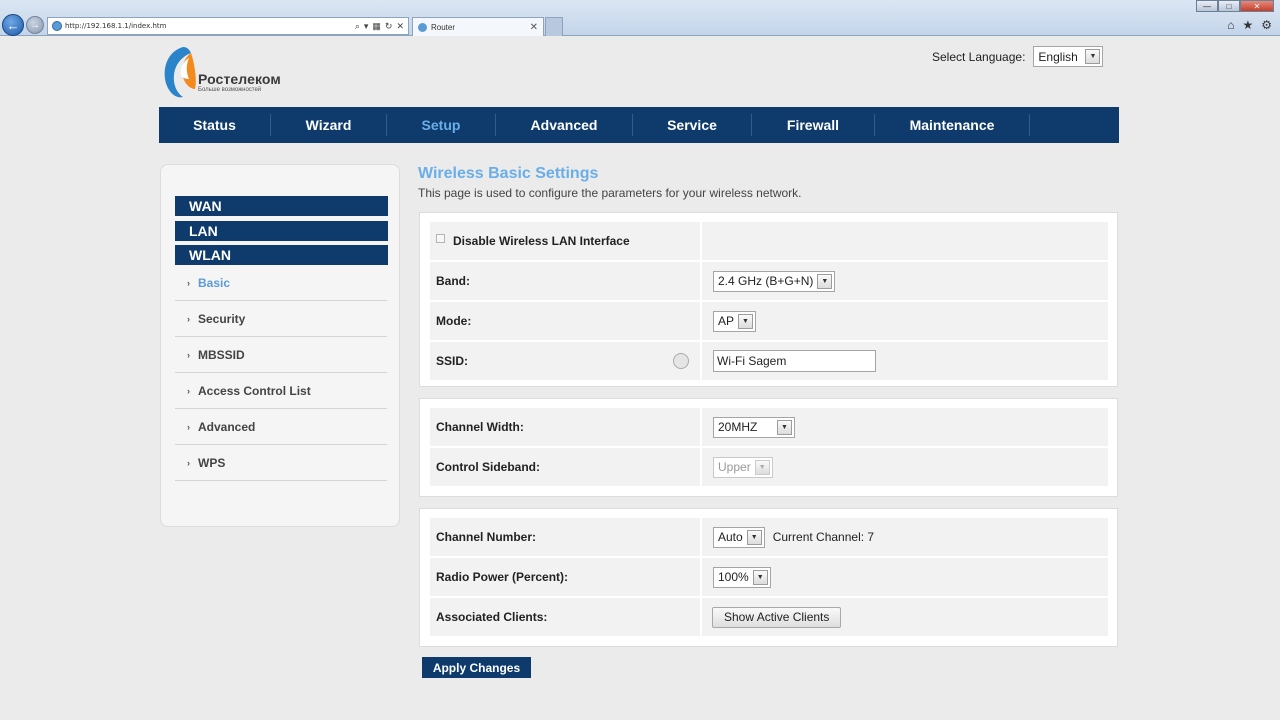  I want to click on refresh-icon: ↻, so click(389, 26).